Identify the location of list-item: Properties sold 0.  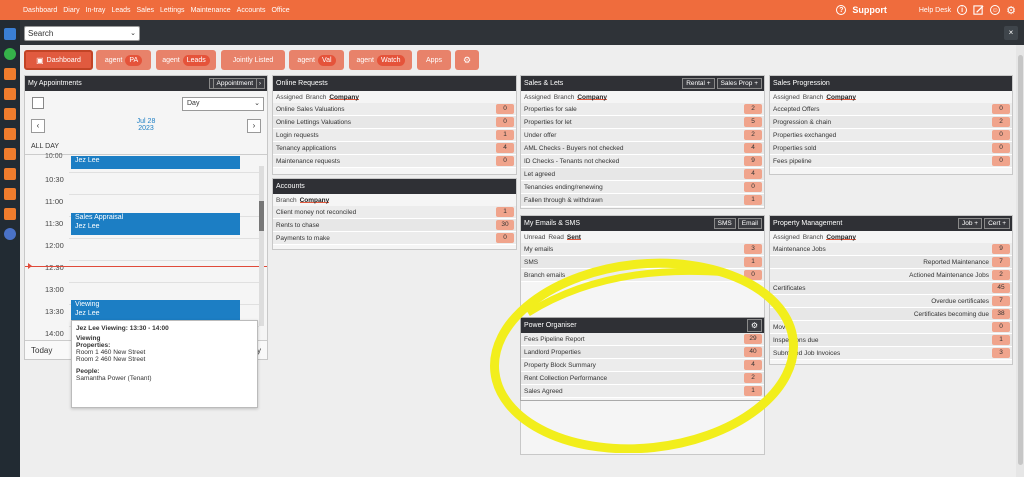
(891, 148).